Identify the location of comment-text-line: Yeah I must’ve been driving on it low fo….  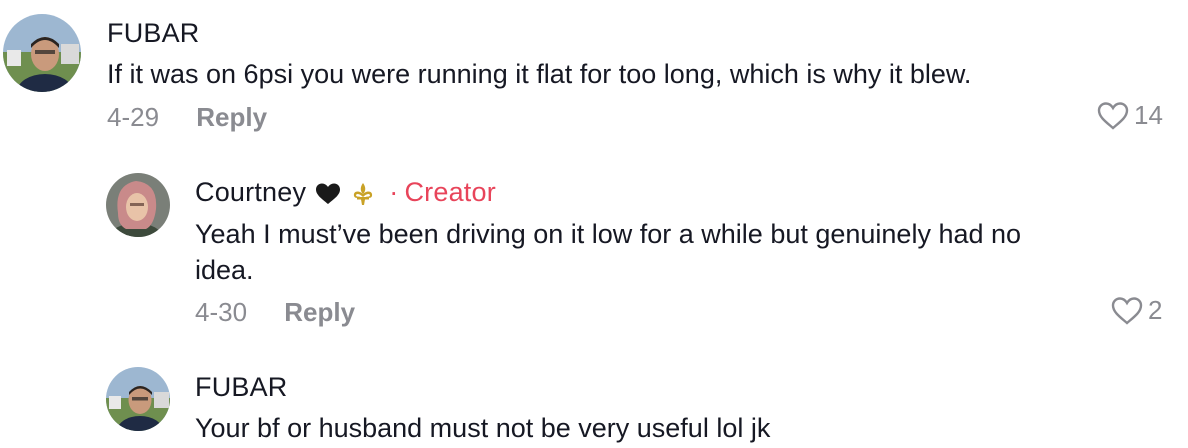
(608, 234).